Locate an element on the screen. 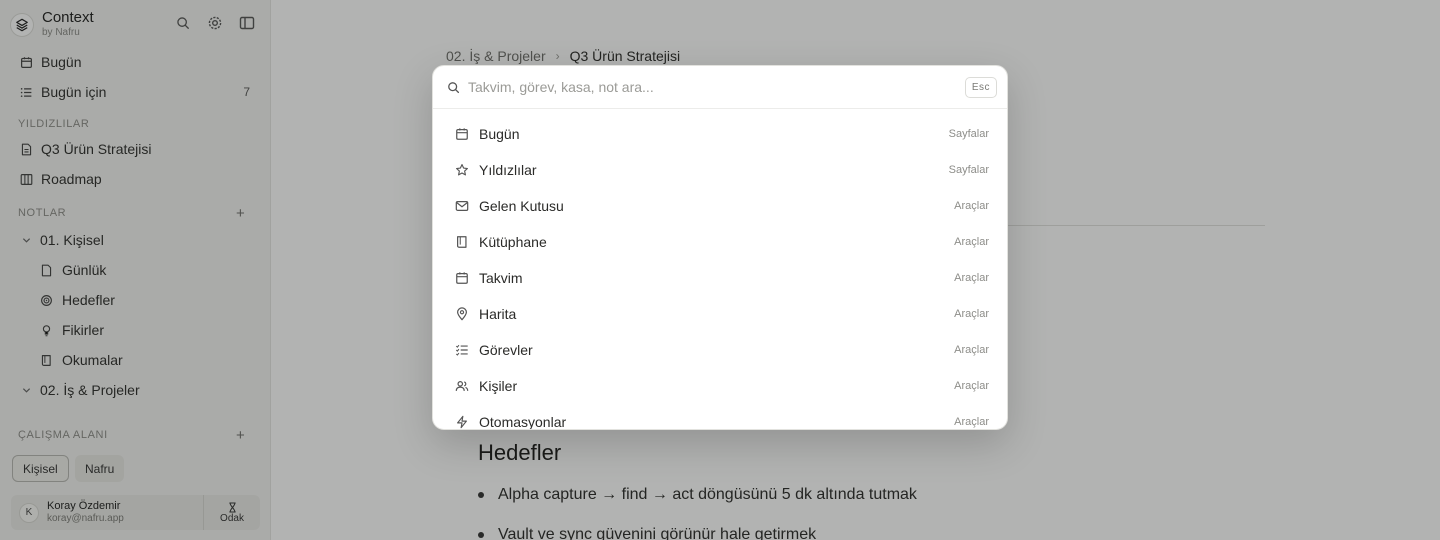 Image resolution: width=1440 pixels, height=540 pixels. result-label: Otomasyonlar is located at coordinates (523, 422).